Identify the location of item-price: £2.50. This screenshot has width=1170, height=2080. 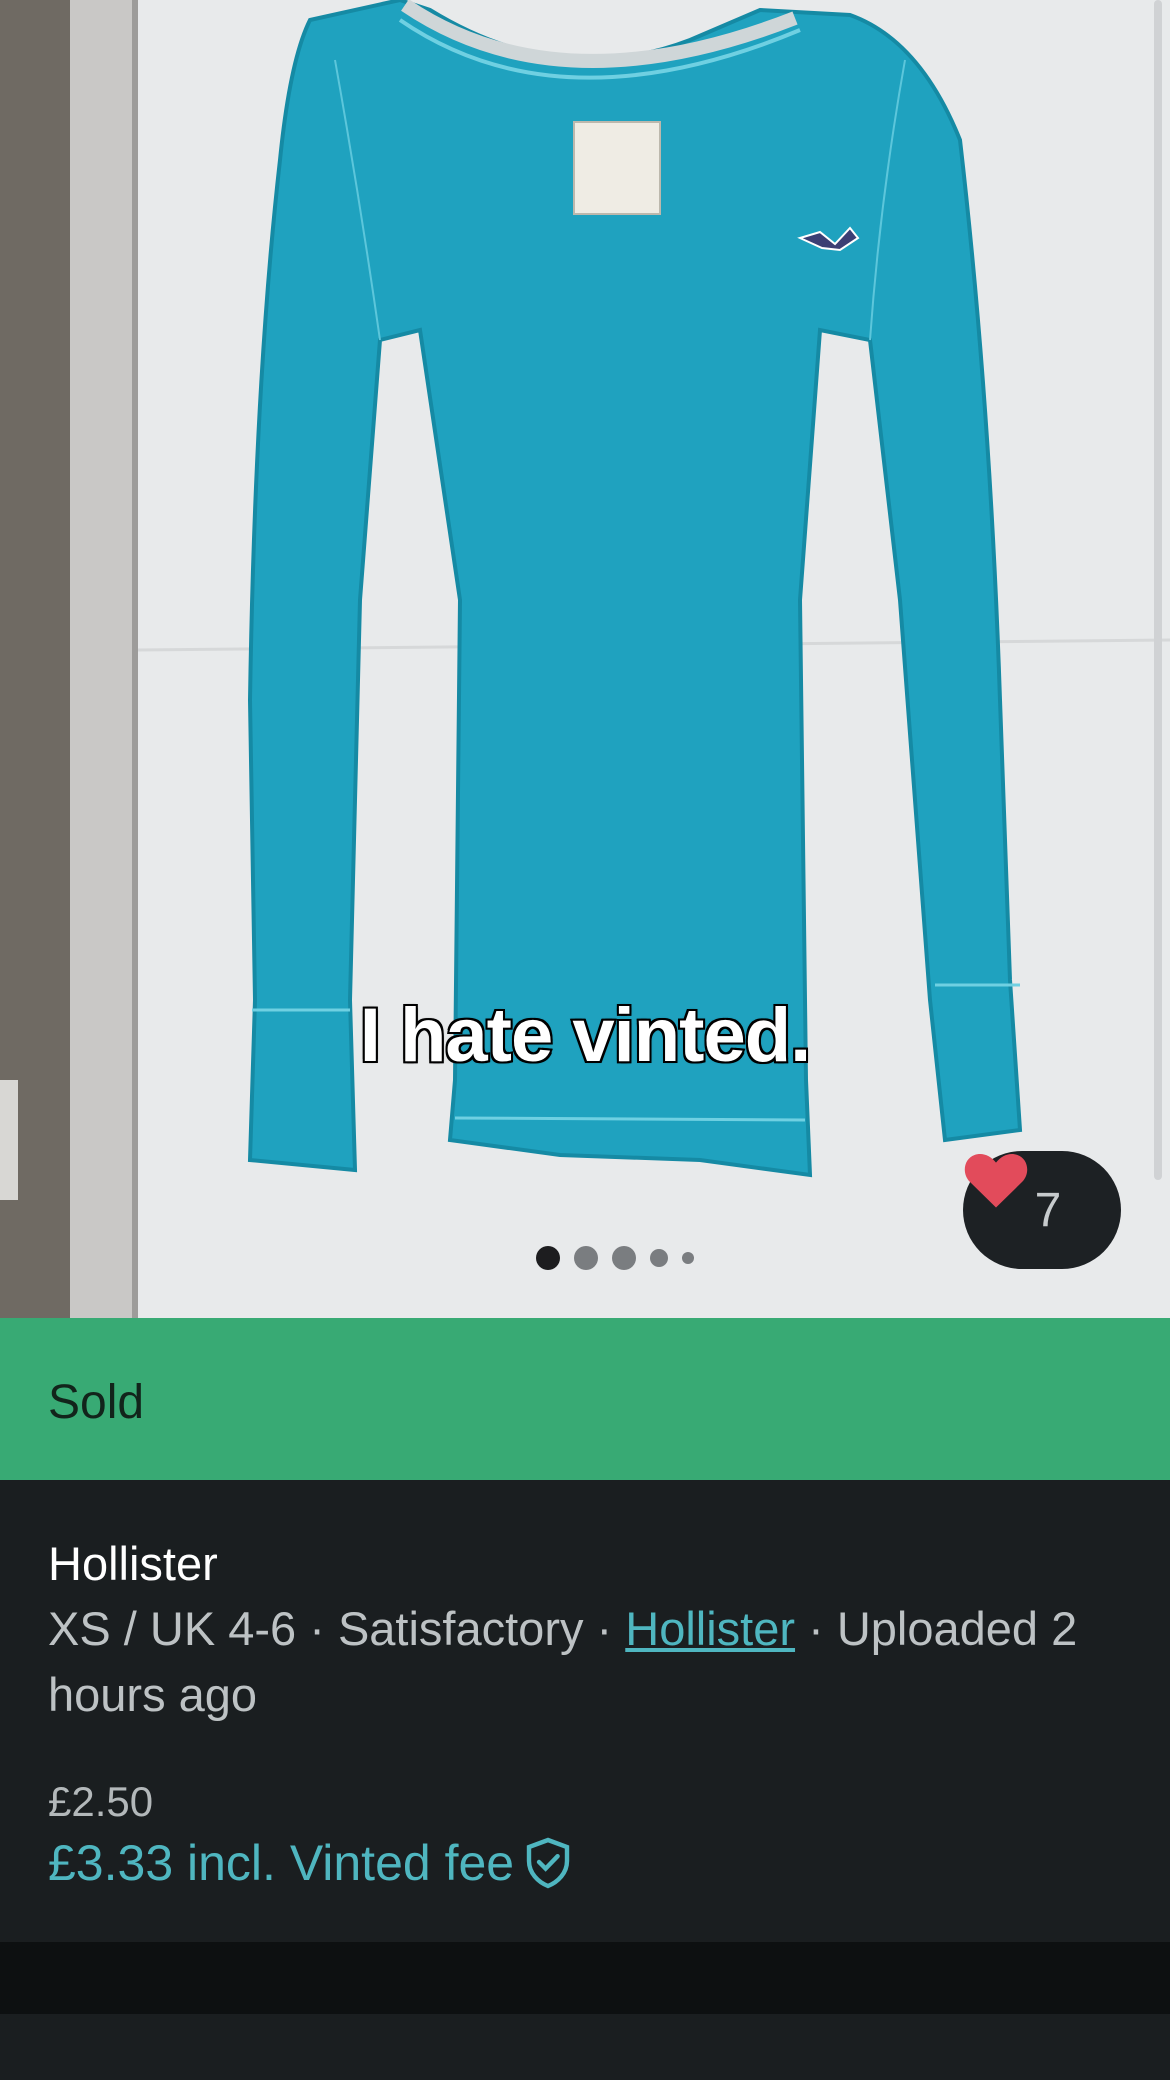
(101, 1801).